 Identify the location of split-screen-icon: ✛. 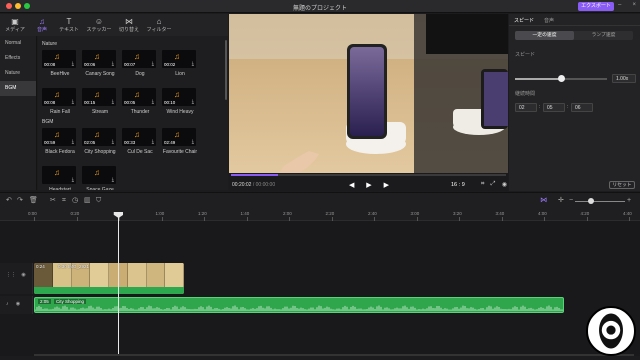
(561, 201).